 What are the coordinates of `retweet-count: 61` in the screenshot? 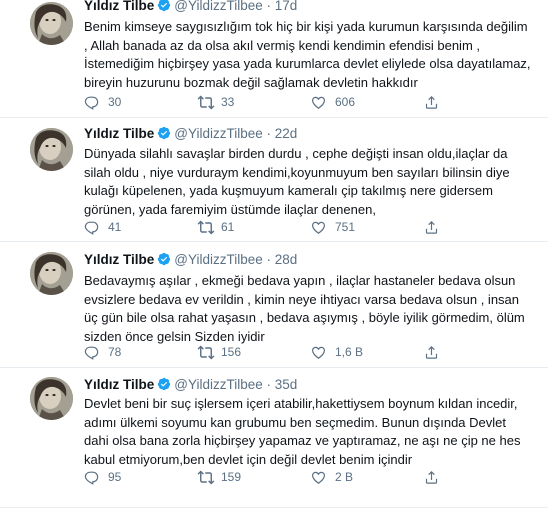 It's located at (228, 227).